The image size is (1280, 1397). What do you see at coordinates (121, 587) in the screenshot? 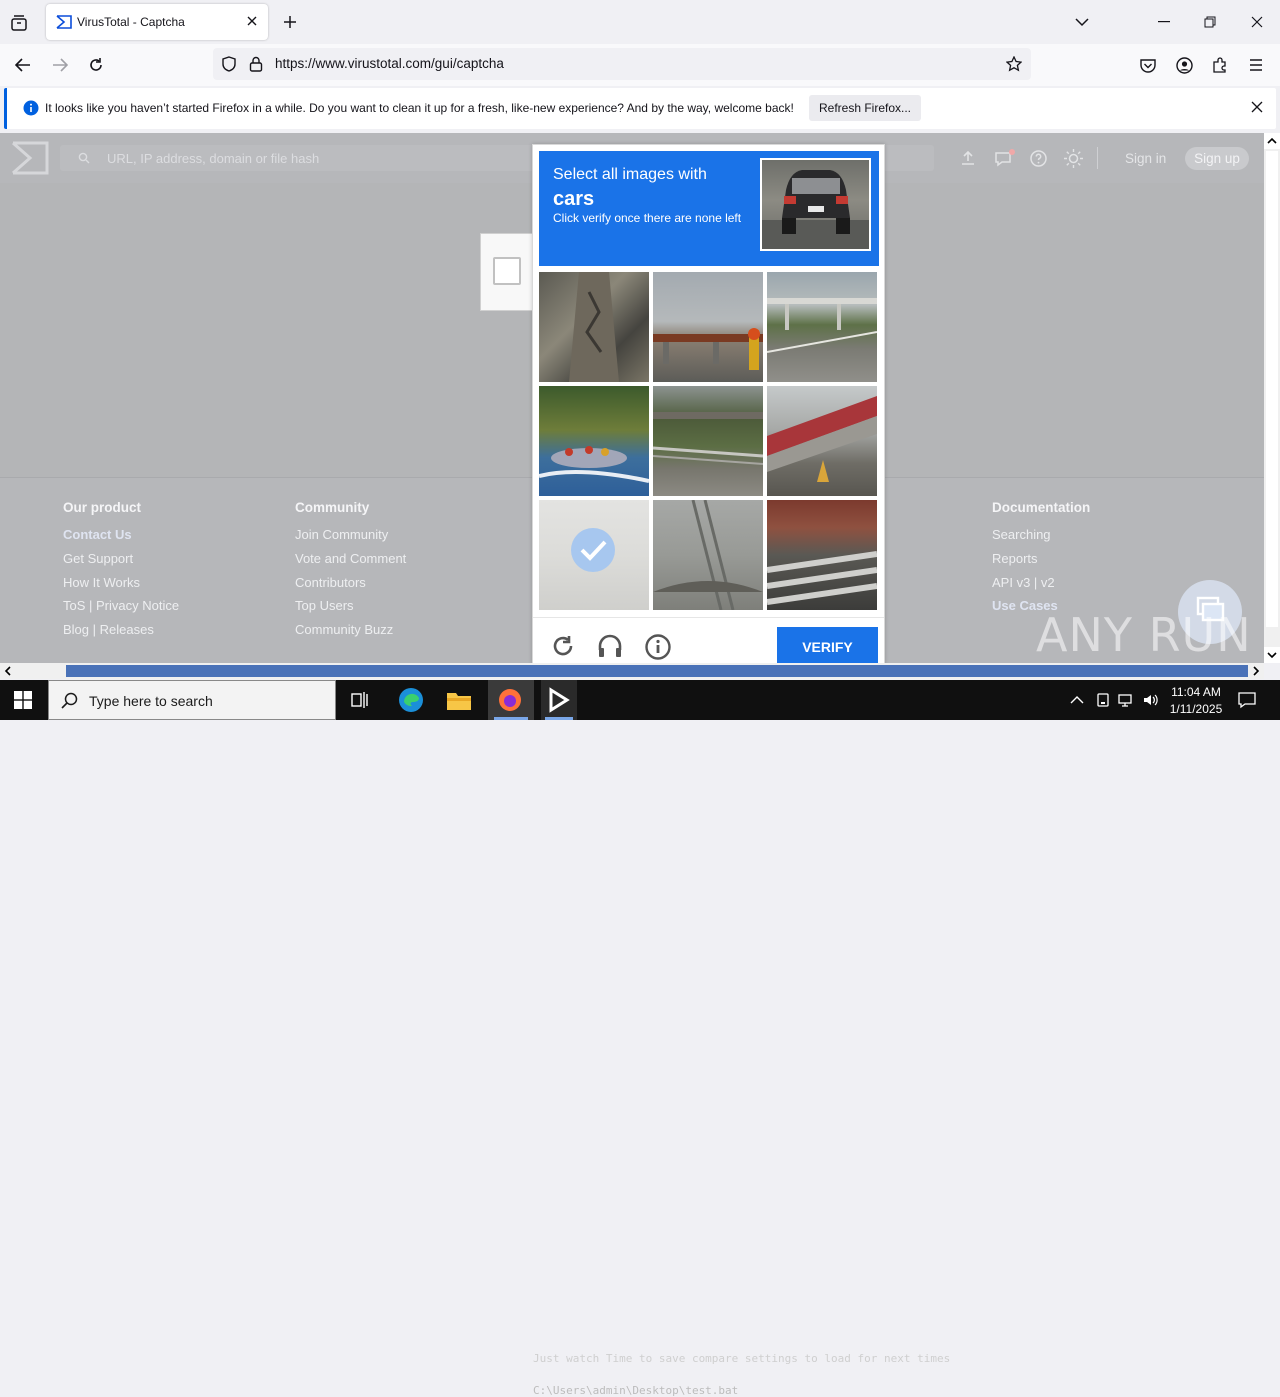
I see `footer-link: How It Works` at bounding box center [121, 587].